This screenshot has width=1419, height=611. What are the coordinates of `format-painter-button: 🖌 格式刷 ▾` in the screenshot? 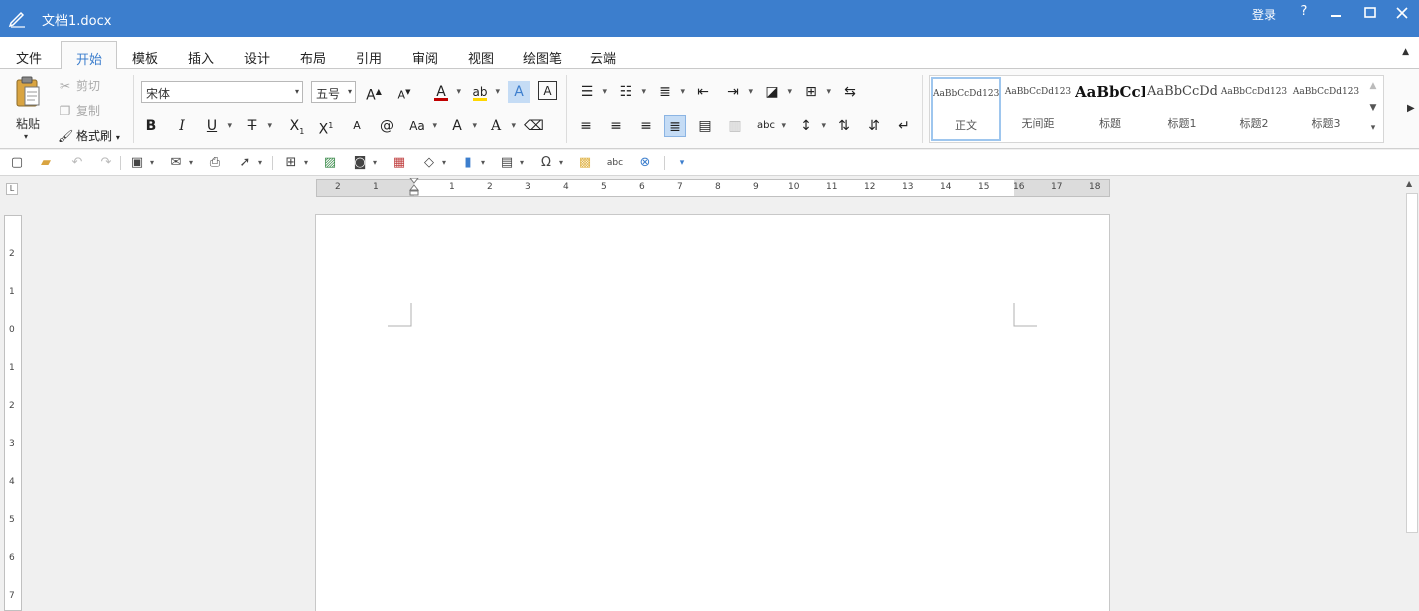 It's located at (89, 135).